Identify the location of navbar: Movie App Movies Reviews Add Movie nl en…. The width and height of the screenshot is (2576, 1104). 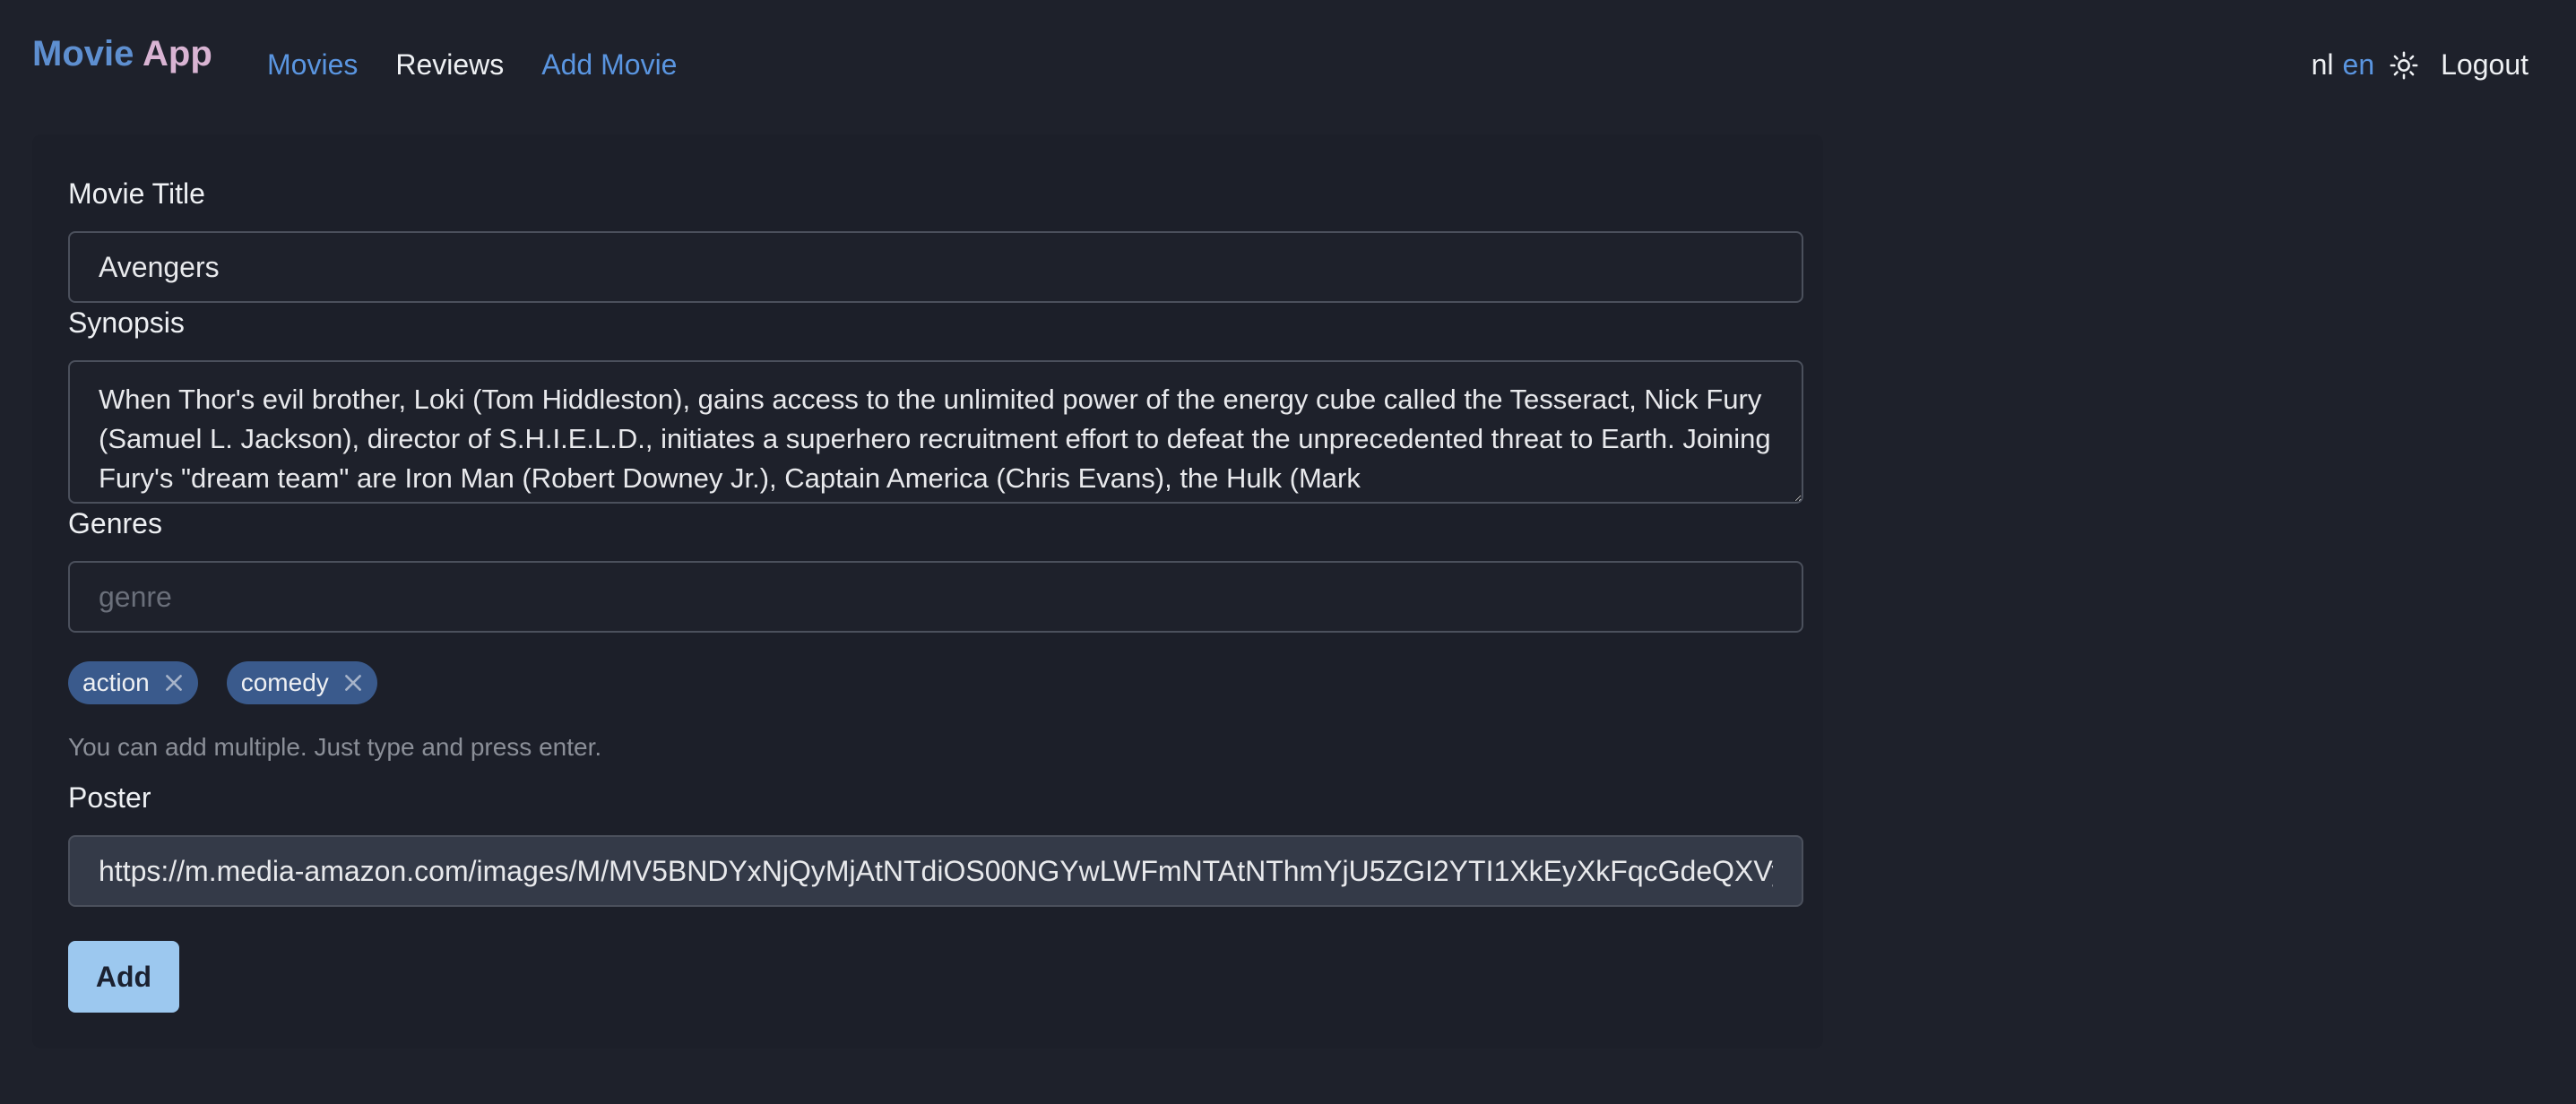
(1288, 67).